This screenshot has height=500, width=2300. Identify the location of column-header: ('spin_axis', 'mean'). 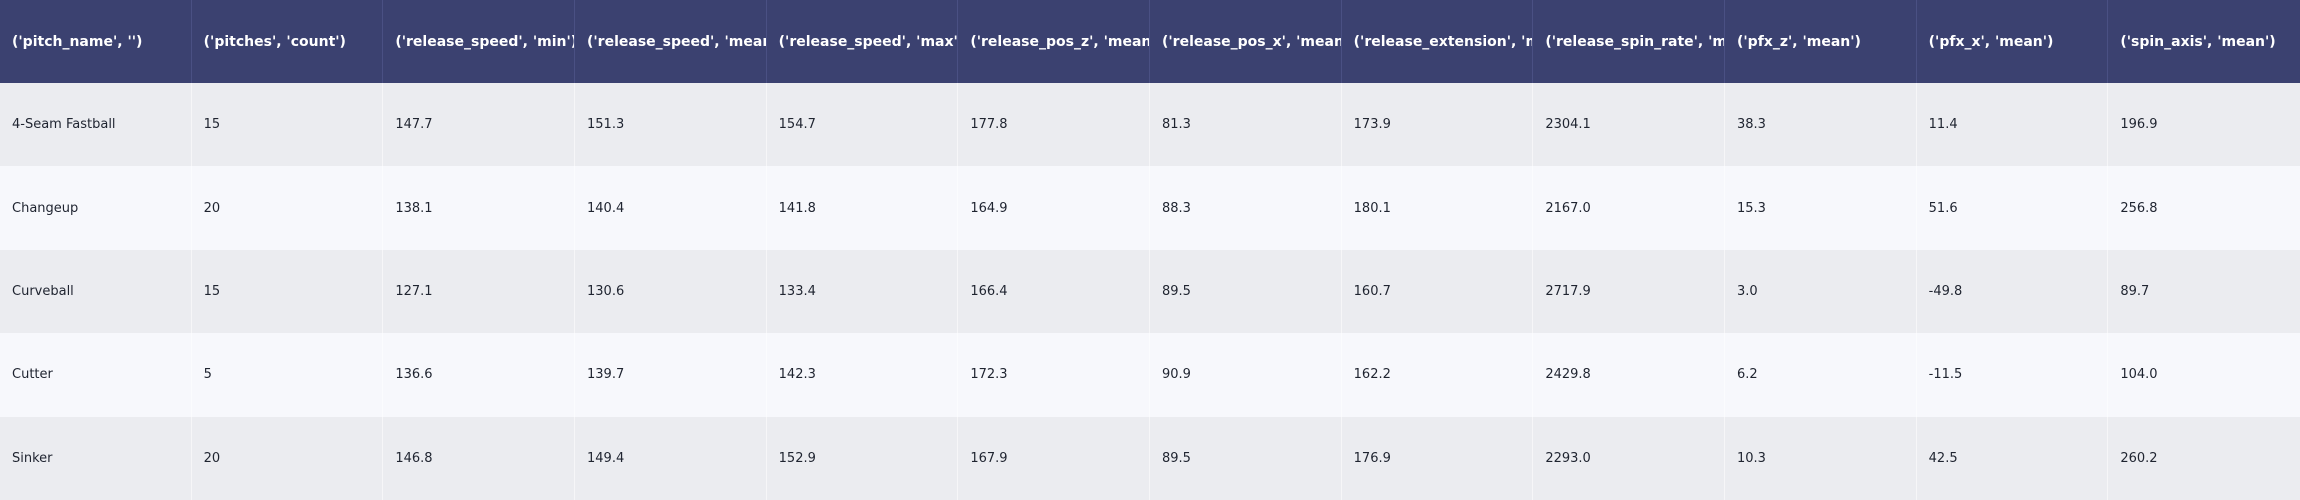
(2204, 41).